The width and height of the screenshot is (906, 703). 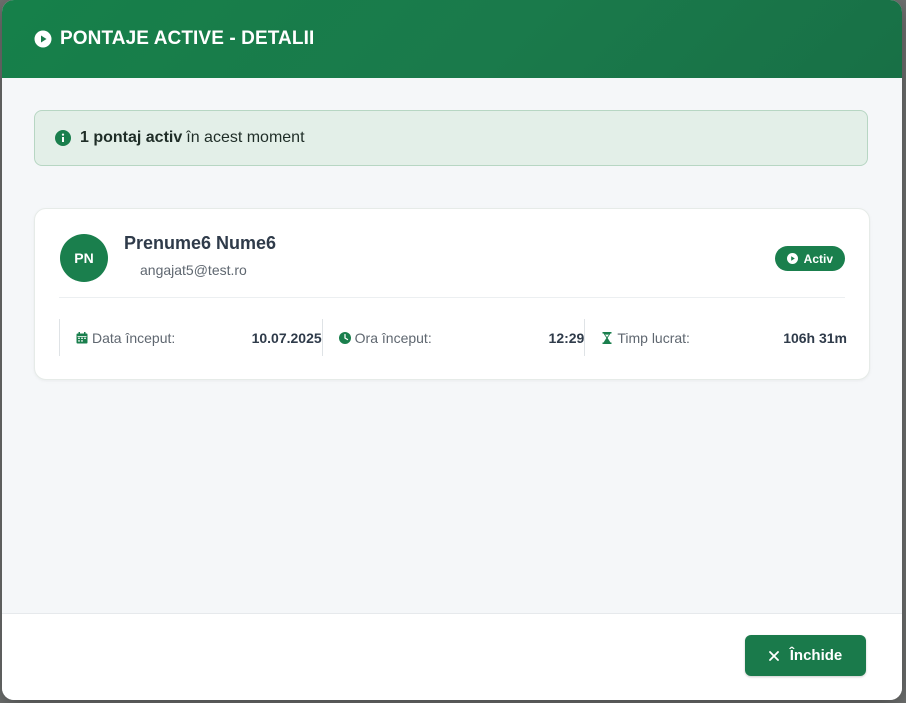 What do you see at coordinates (134, 337) in the screenshot?
I see `stat-label-start-date: Data început:` at bounding box center [134, 337].